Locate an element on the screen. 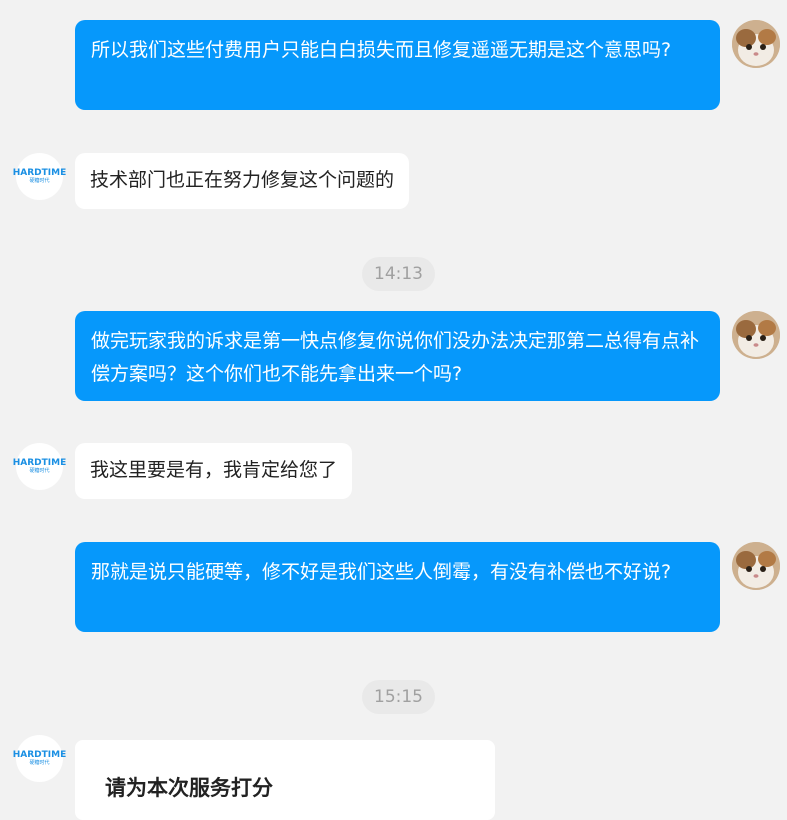 The image size is (787, 820). agent-message-bubble: 我这里要是有，我肯定给您了 is located at coordinates (214, 471).